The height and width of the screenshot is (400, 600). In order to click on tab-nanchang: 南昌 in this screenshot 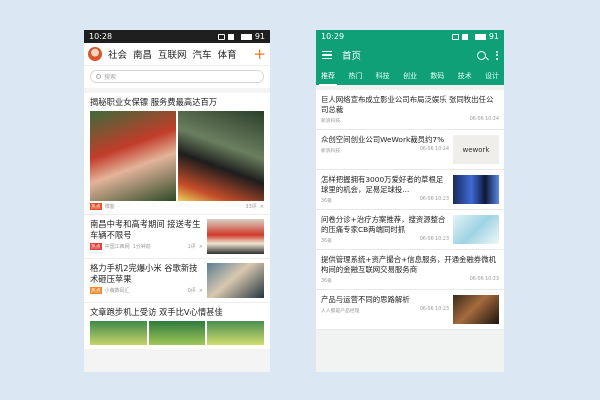, I will do `click(142, 54)`.